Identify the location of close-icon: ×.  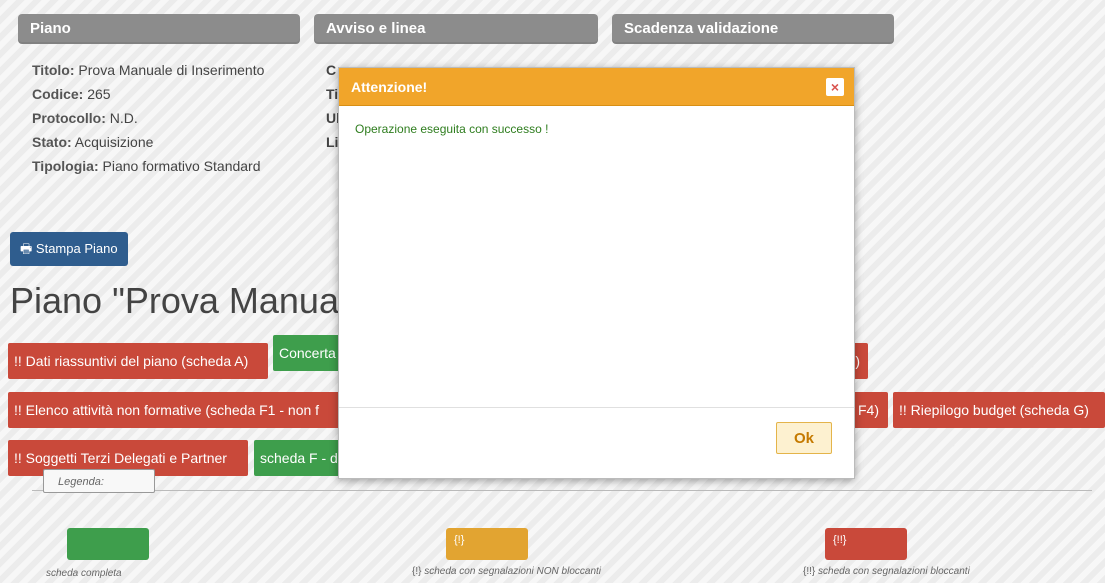
(835, 86).